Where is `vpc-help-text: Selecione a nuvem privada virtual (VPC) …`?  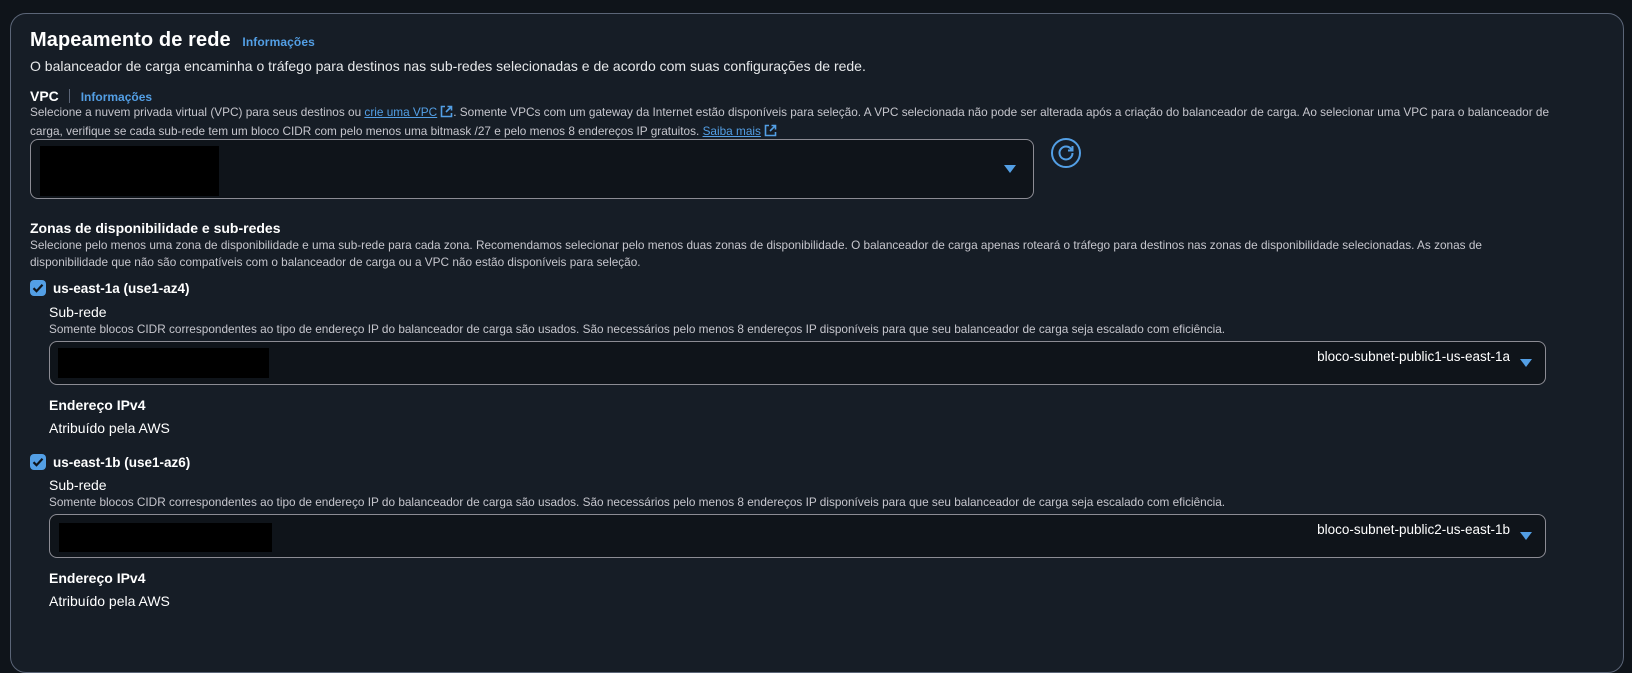
vpc-help-text: Selecione a nuvem privada virtual (VPC) … is located at coordinates (825, 123).